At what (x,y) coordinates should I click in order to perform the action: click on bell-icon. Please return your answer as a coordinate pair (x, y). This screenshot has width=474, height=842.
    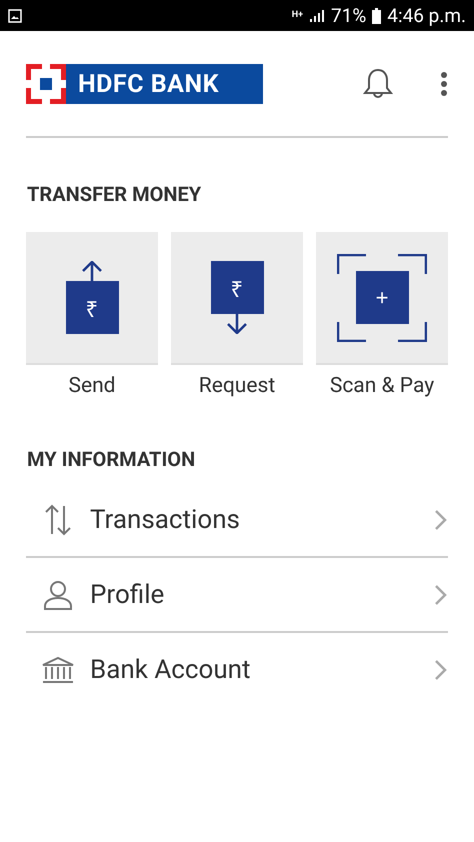
    Looking at the image, I should click on (378, 84).